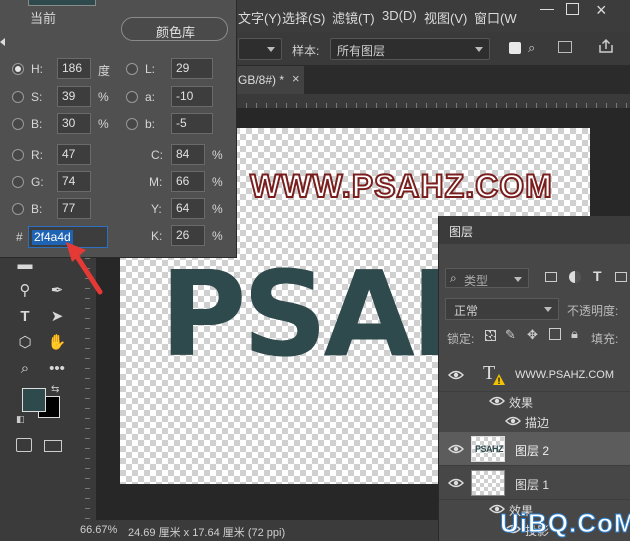 The image size is (630, 541). Describe the element at coordinates (499, 379) in the screenshot. I see `warning-icon` at that location.